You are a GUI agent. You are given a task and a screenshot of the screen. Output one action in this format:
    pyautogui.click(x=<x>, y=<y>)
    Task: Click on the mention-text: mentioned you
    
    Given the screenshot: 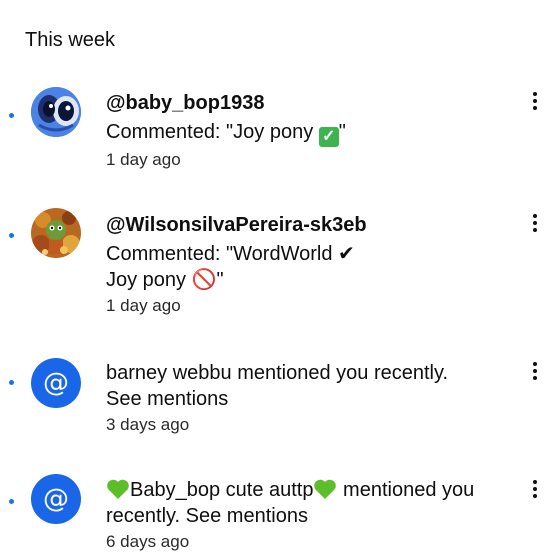 What is the action you would take?
    pyautogui.click(x=406, y=490)
    